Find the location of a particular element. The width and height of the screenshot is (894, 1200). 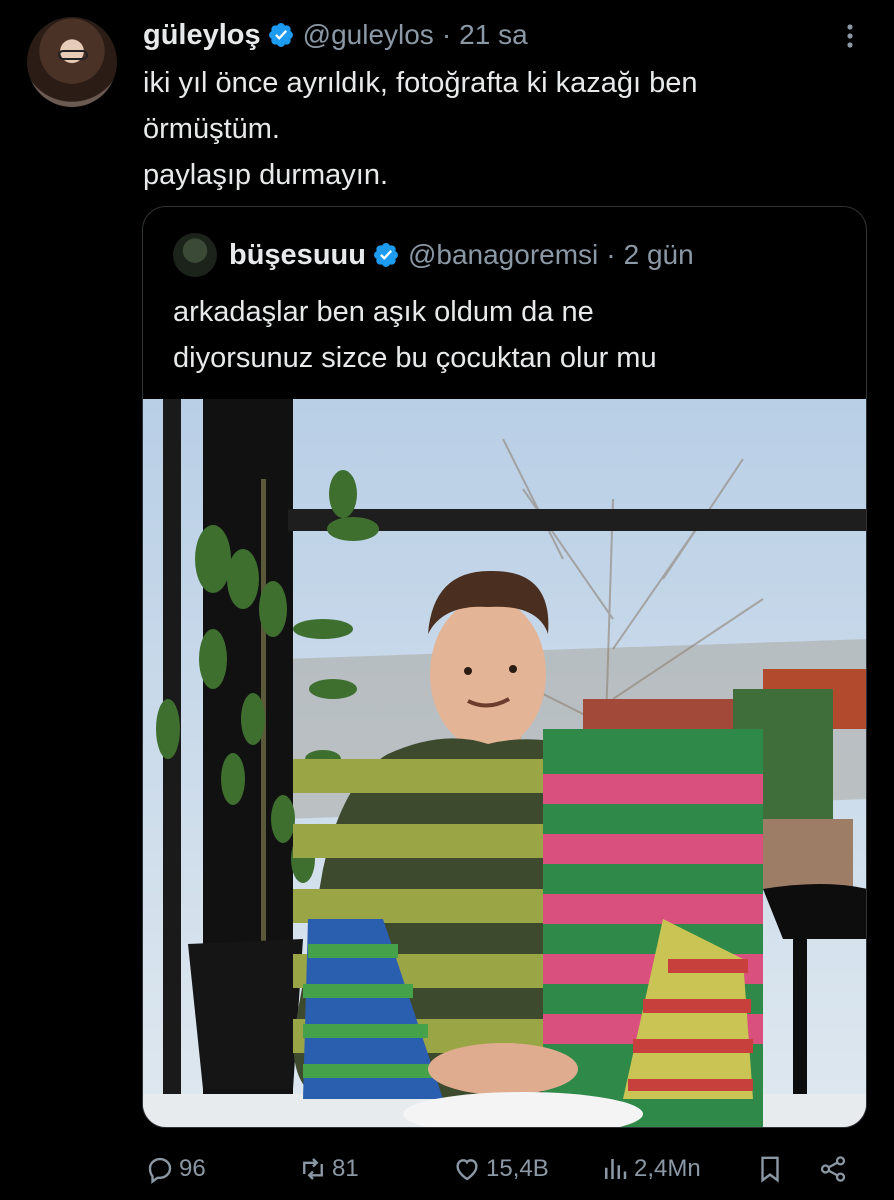

views-button: 2,4Mn is located at coordinates (650, 1169).